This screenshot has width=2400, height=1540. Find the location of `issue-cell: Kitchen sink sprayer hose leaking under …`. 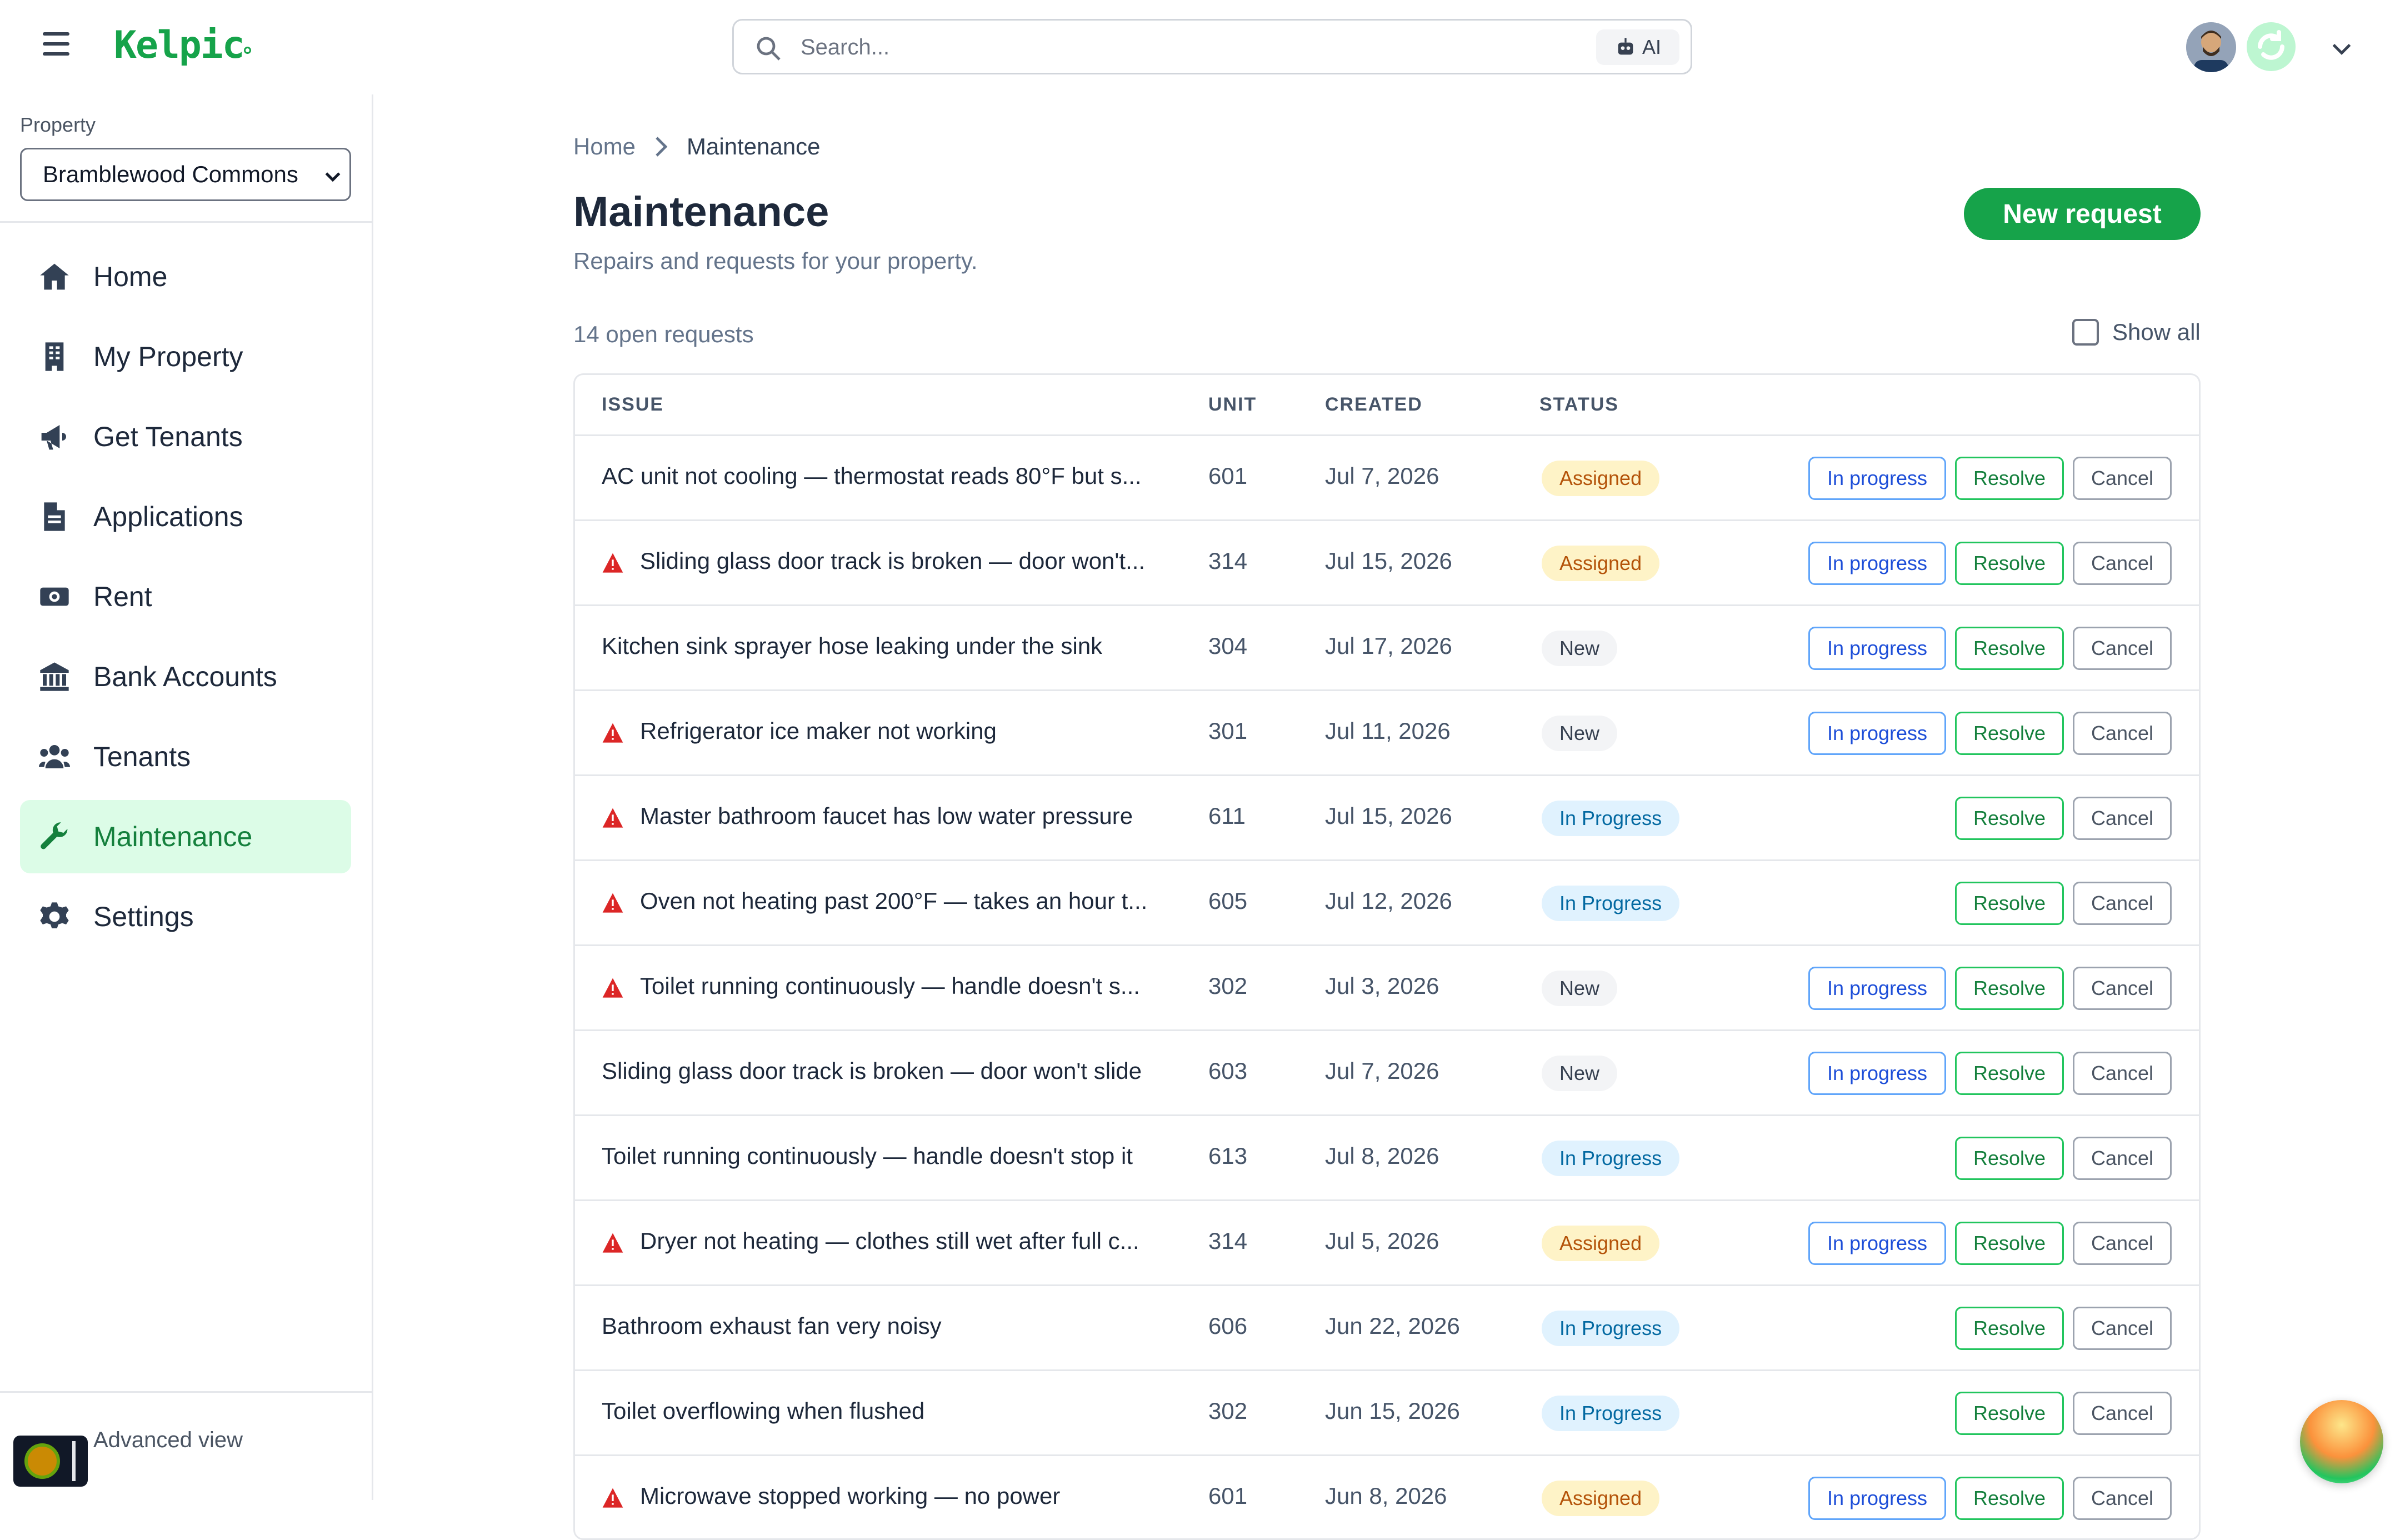

issue-cell: Kitchen sink sprayer hose leaking under … is located at coordinates (852, 646).